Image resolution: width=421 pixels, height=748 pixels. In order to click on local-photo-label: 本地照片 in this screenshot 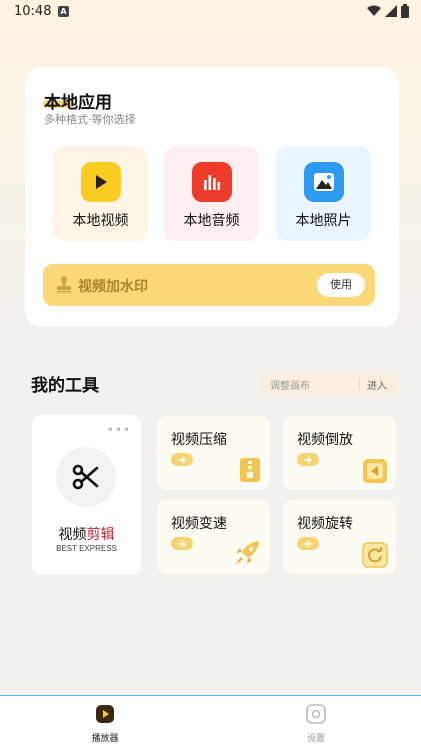, I will do `click(323, 221)`.